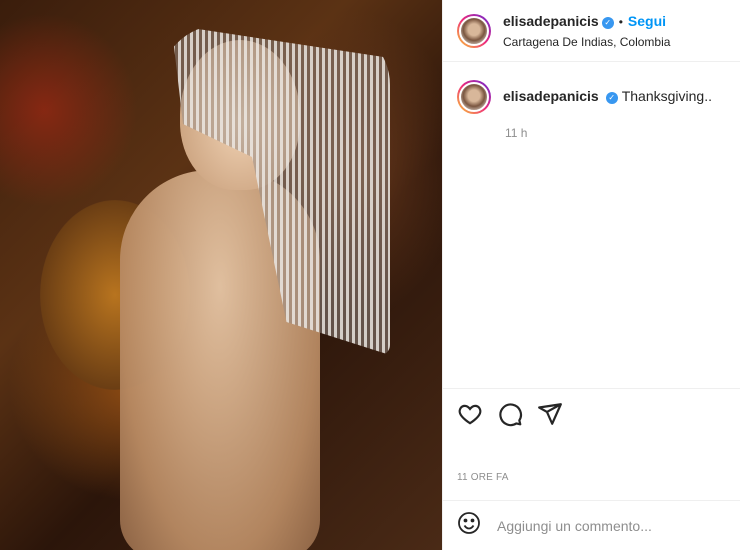 The width and height of the screenshot is (740, 550). I want to click on comment-bar, so click(591, 525).